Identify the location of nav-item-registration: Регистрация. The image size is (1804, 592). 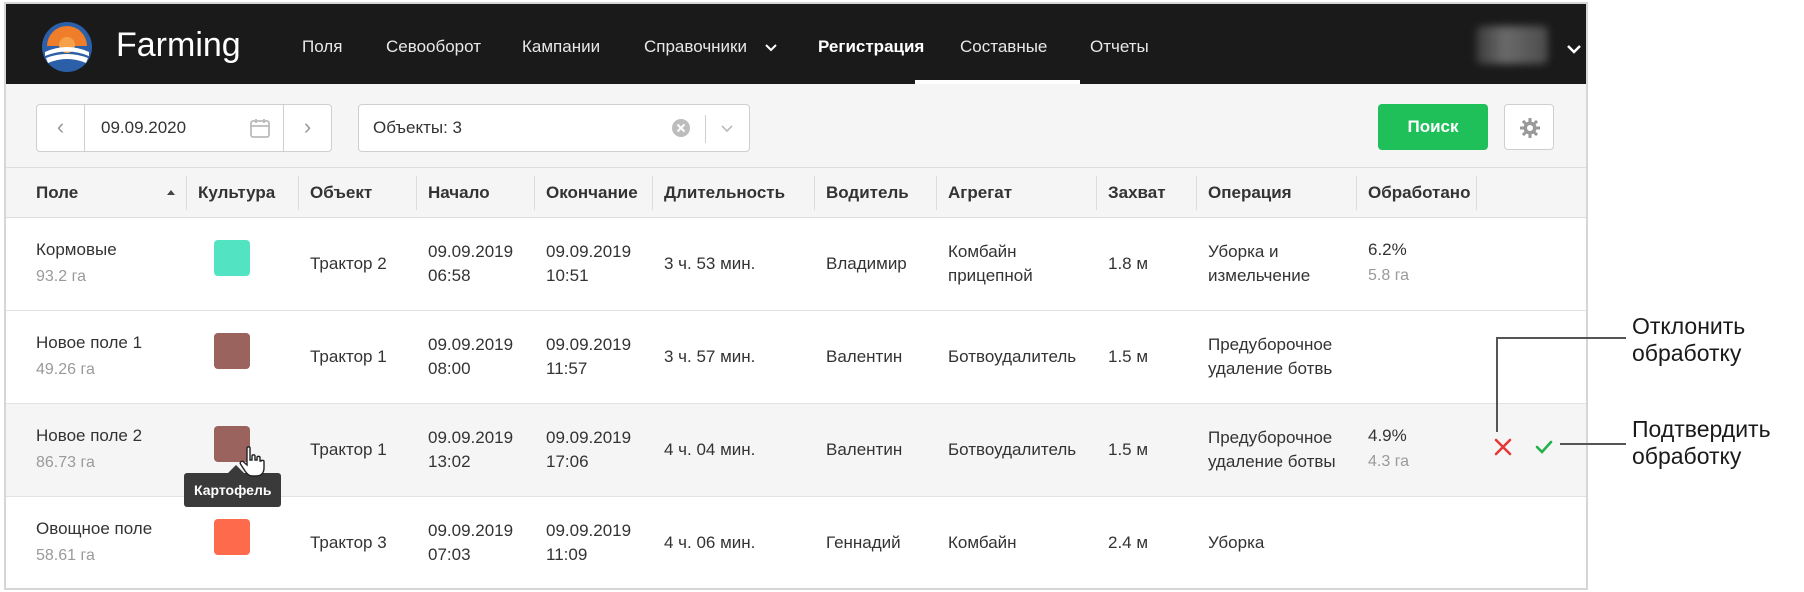
(871, 44).